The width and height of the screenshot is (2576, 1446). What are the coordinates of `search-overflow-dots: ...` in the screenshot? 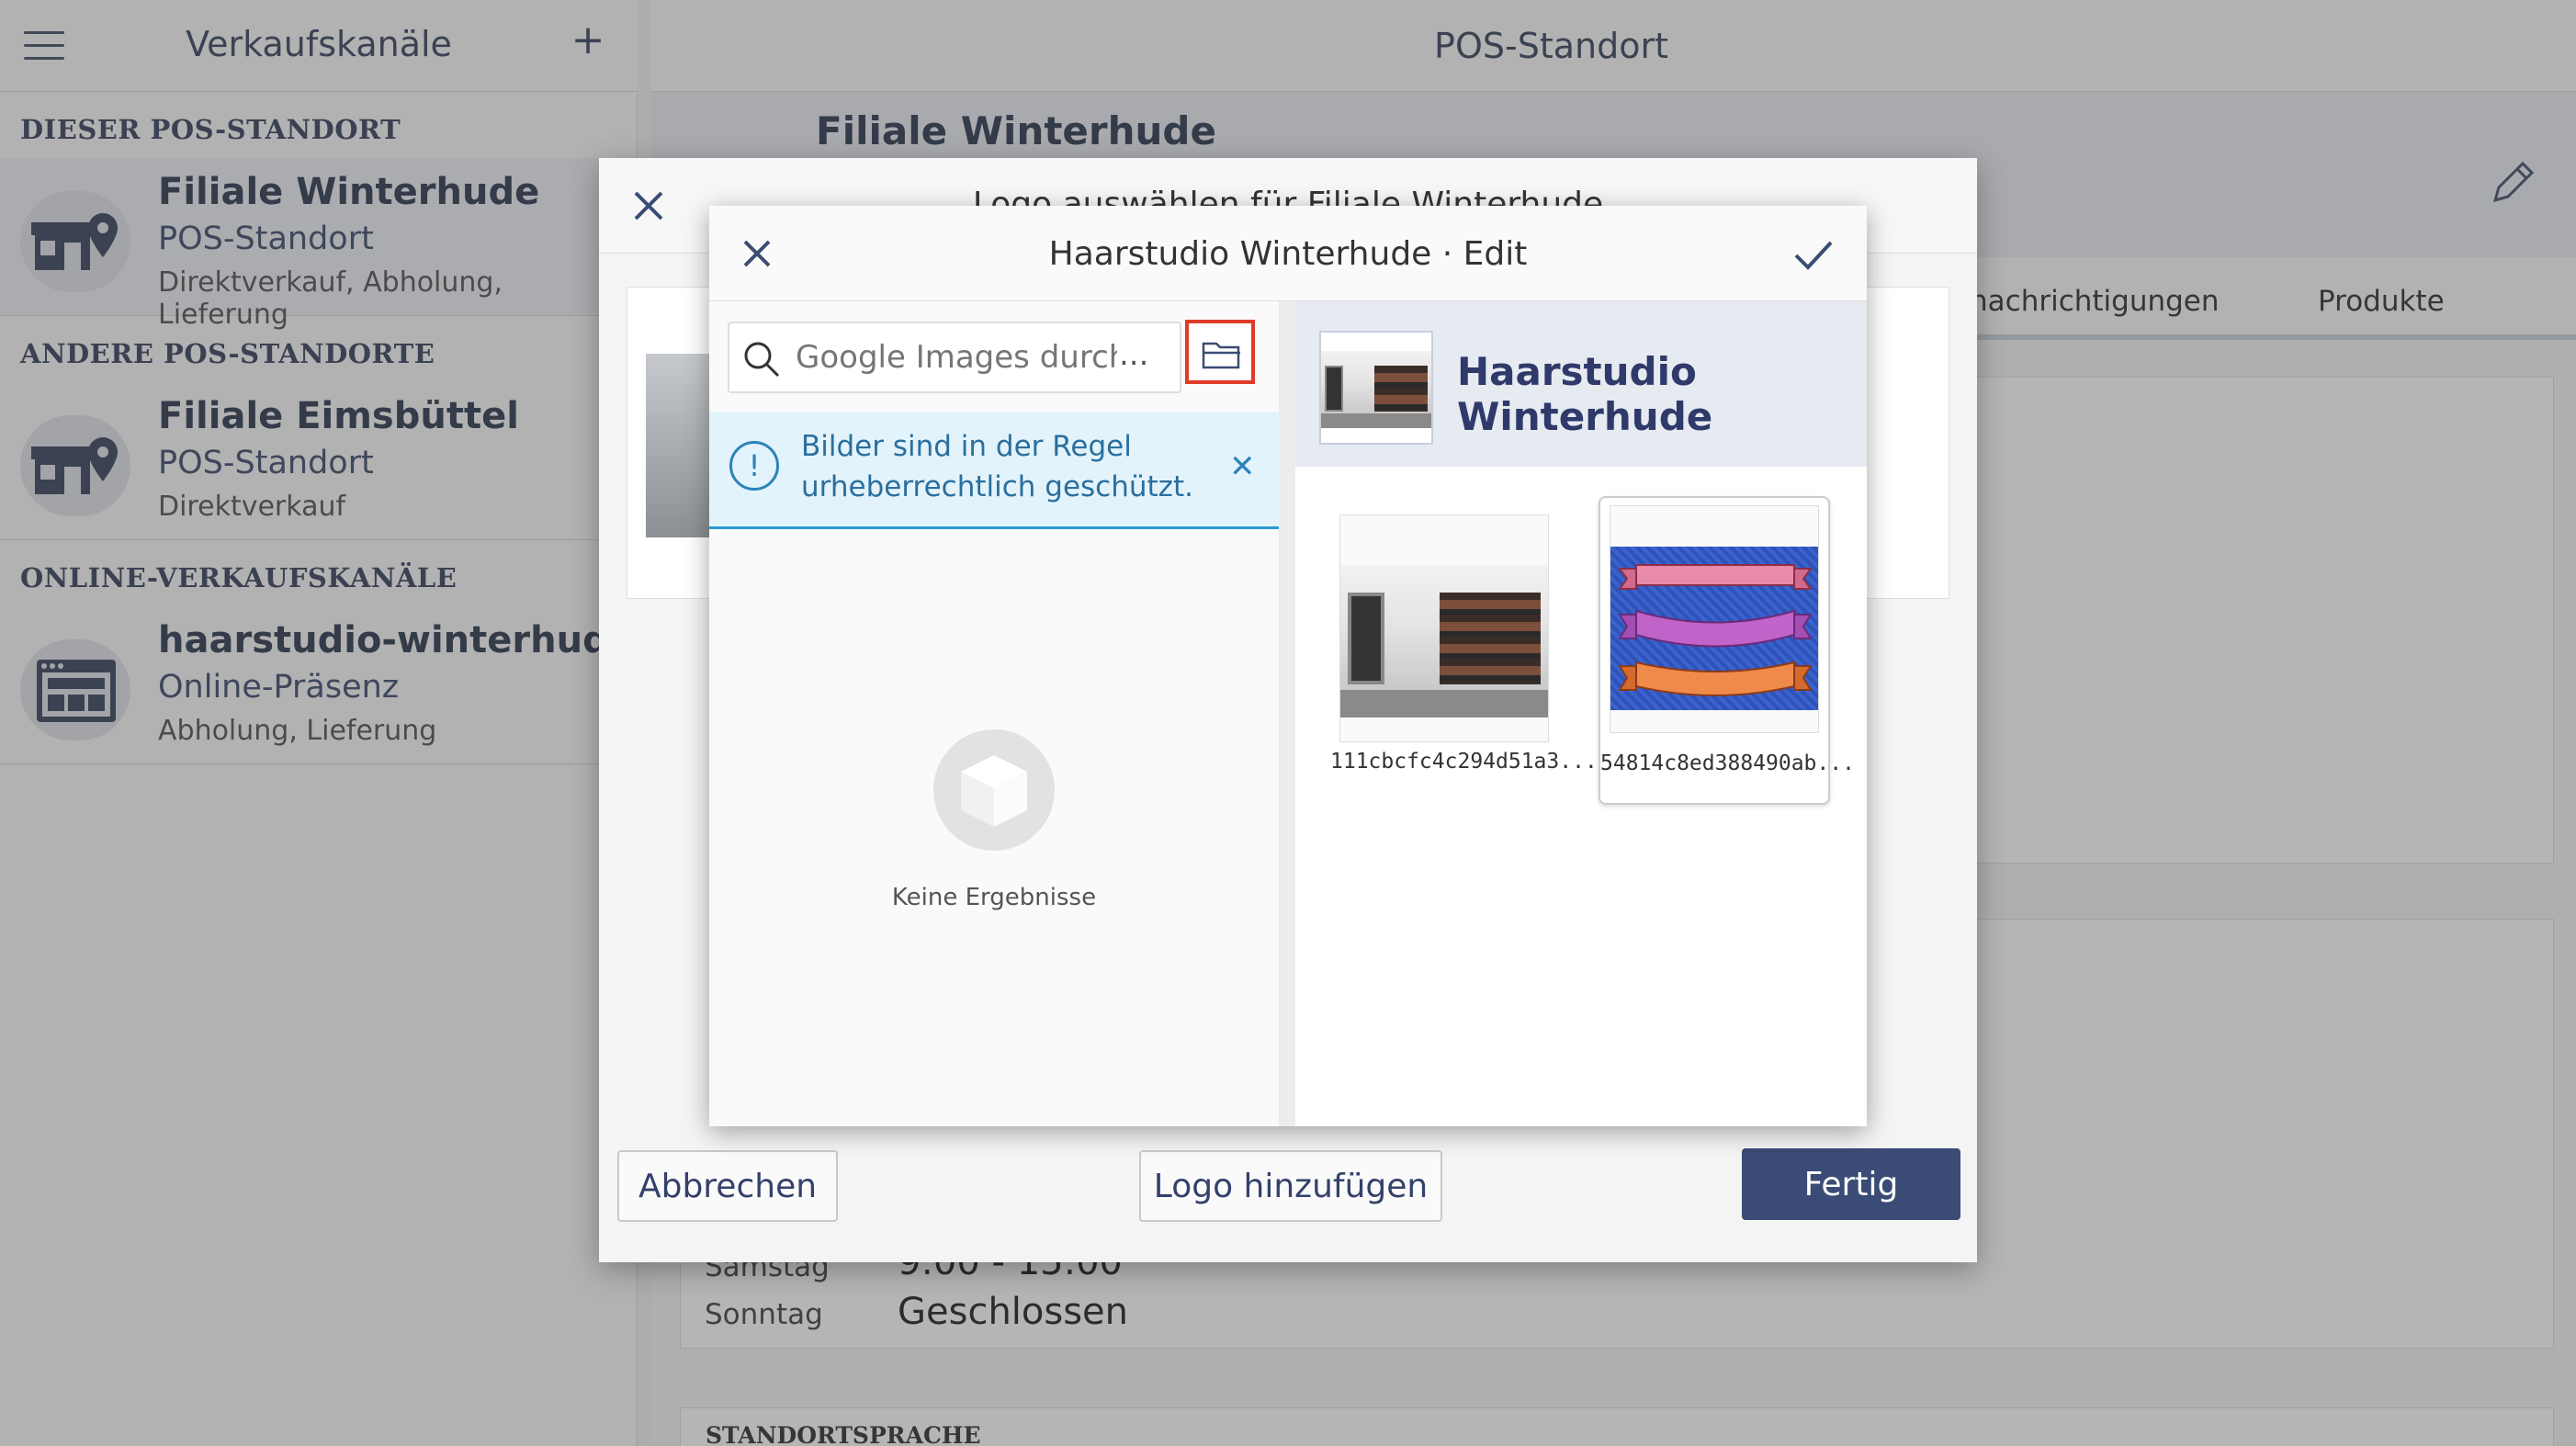 It's located at (1134, 354).